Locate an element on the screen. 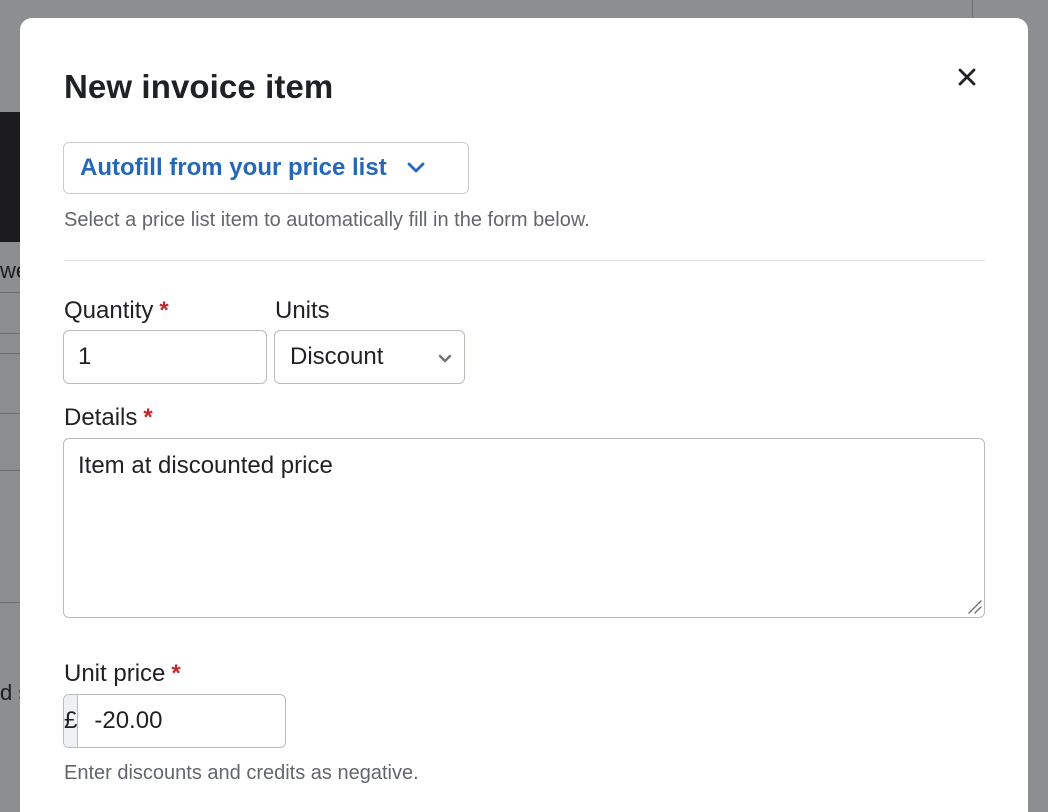 The height and width of the screenshot is (812, 1048). details-label-text: Details is located at coordinates (101, 417).